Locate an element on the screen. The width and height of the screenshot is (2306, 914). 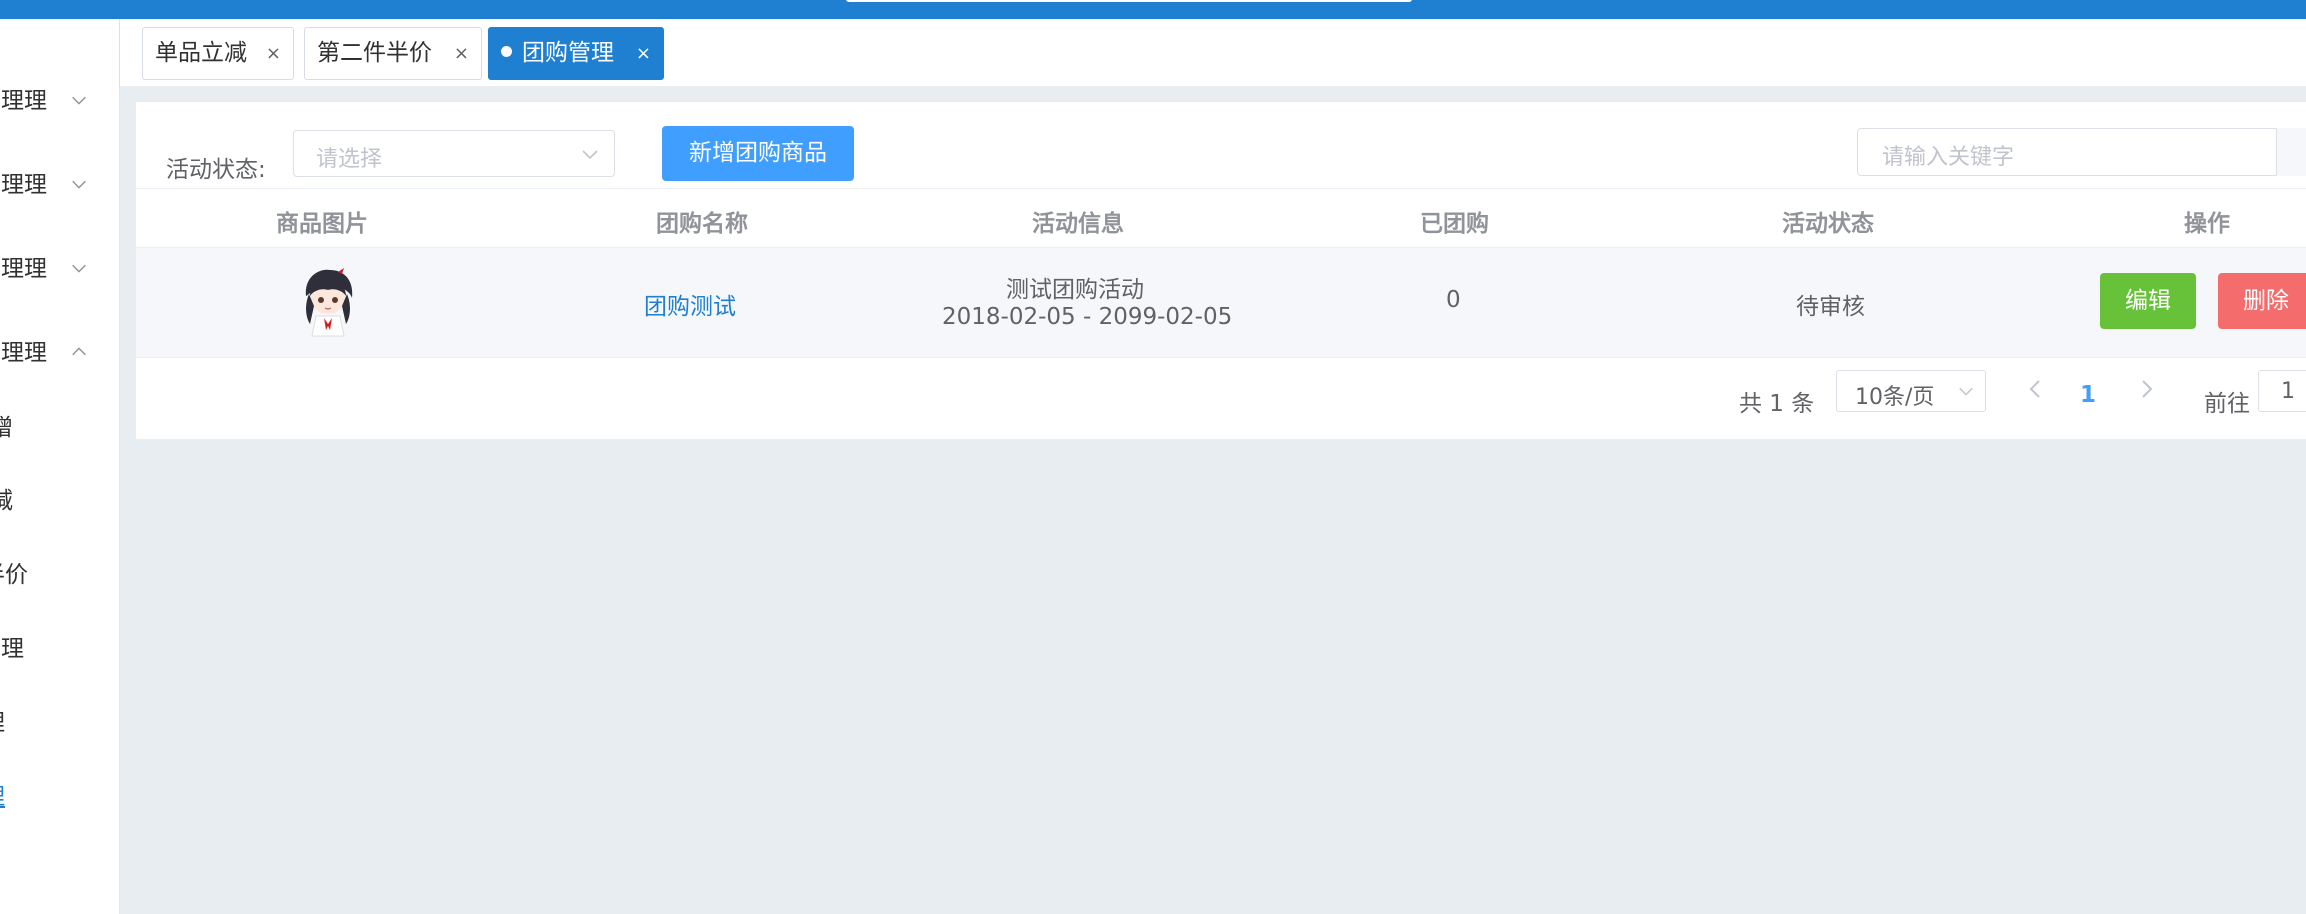
goto-page-input: 1 is located at coordinates (2282, 391).